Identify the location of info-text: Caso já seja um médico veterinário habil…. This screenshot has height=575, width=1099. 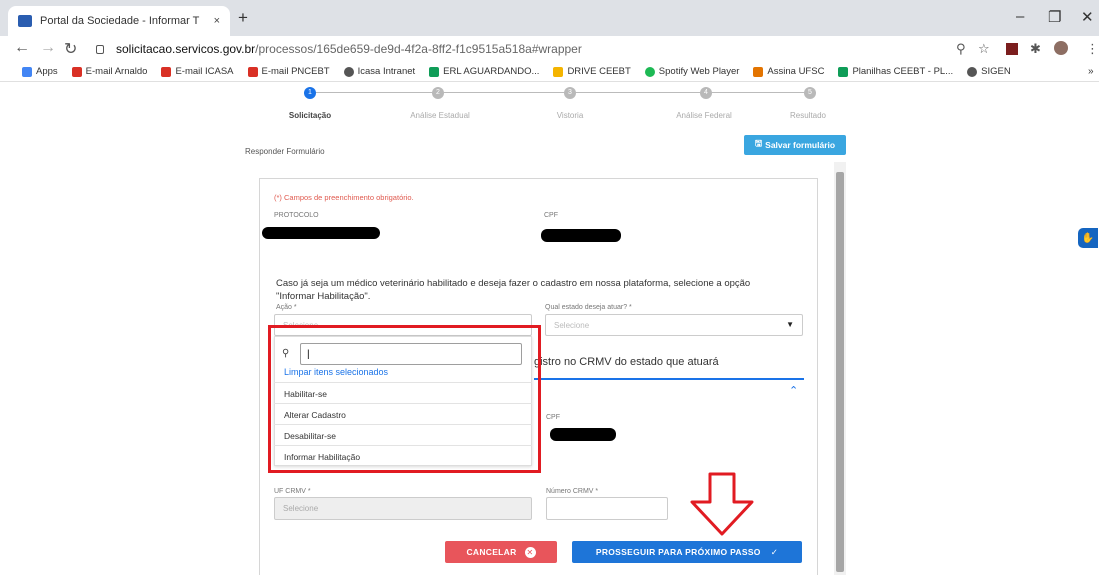
(513, 290).